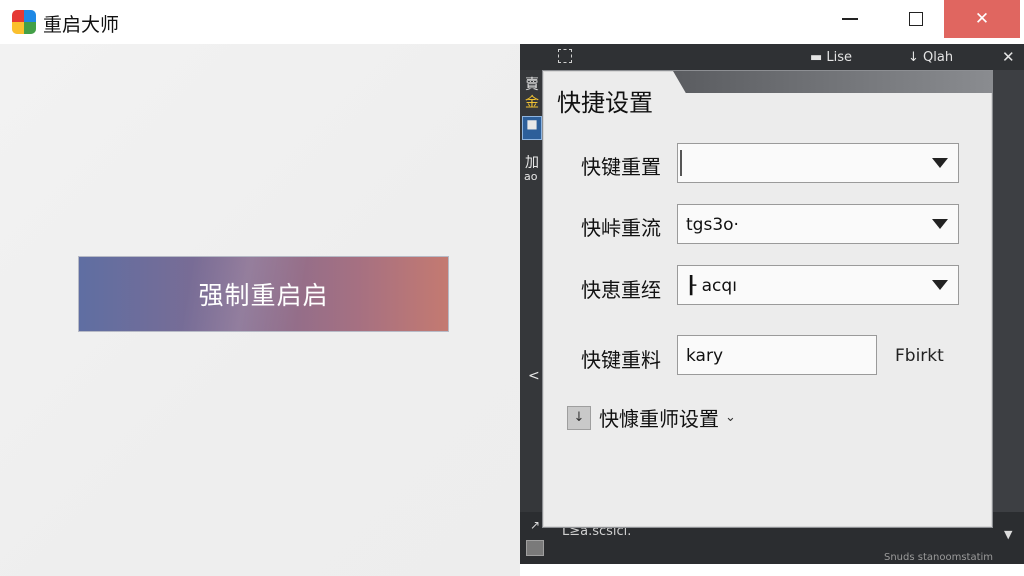 This screenshot has width=1024, height=576. I want to click on advanced-settings-toggle: ↓ 快慷重师设置 ⌄, so click(651, 417).